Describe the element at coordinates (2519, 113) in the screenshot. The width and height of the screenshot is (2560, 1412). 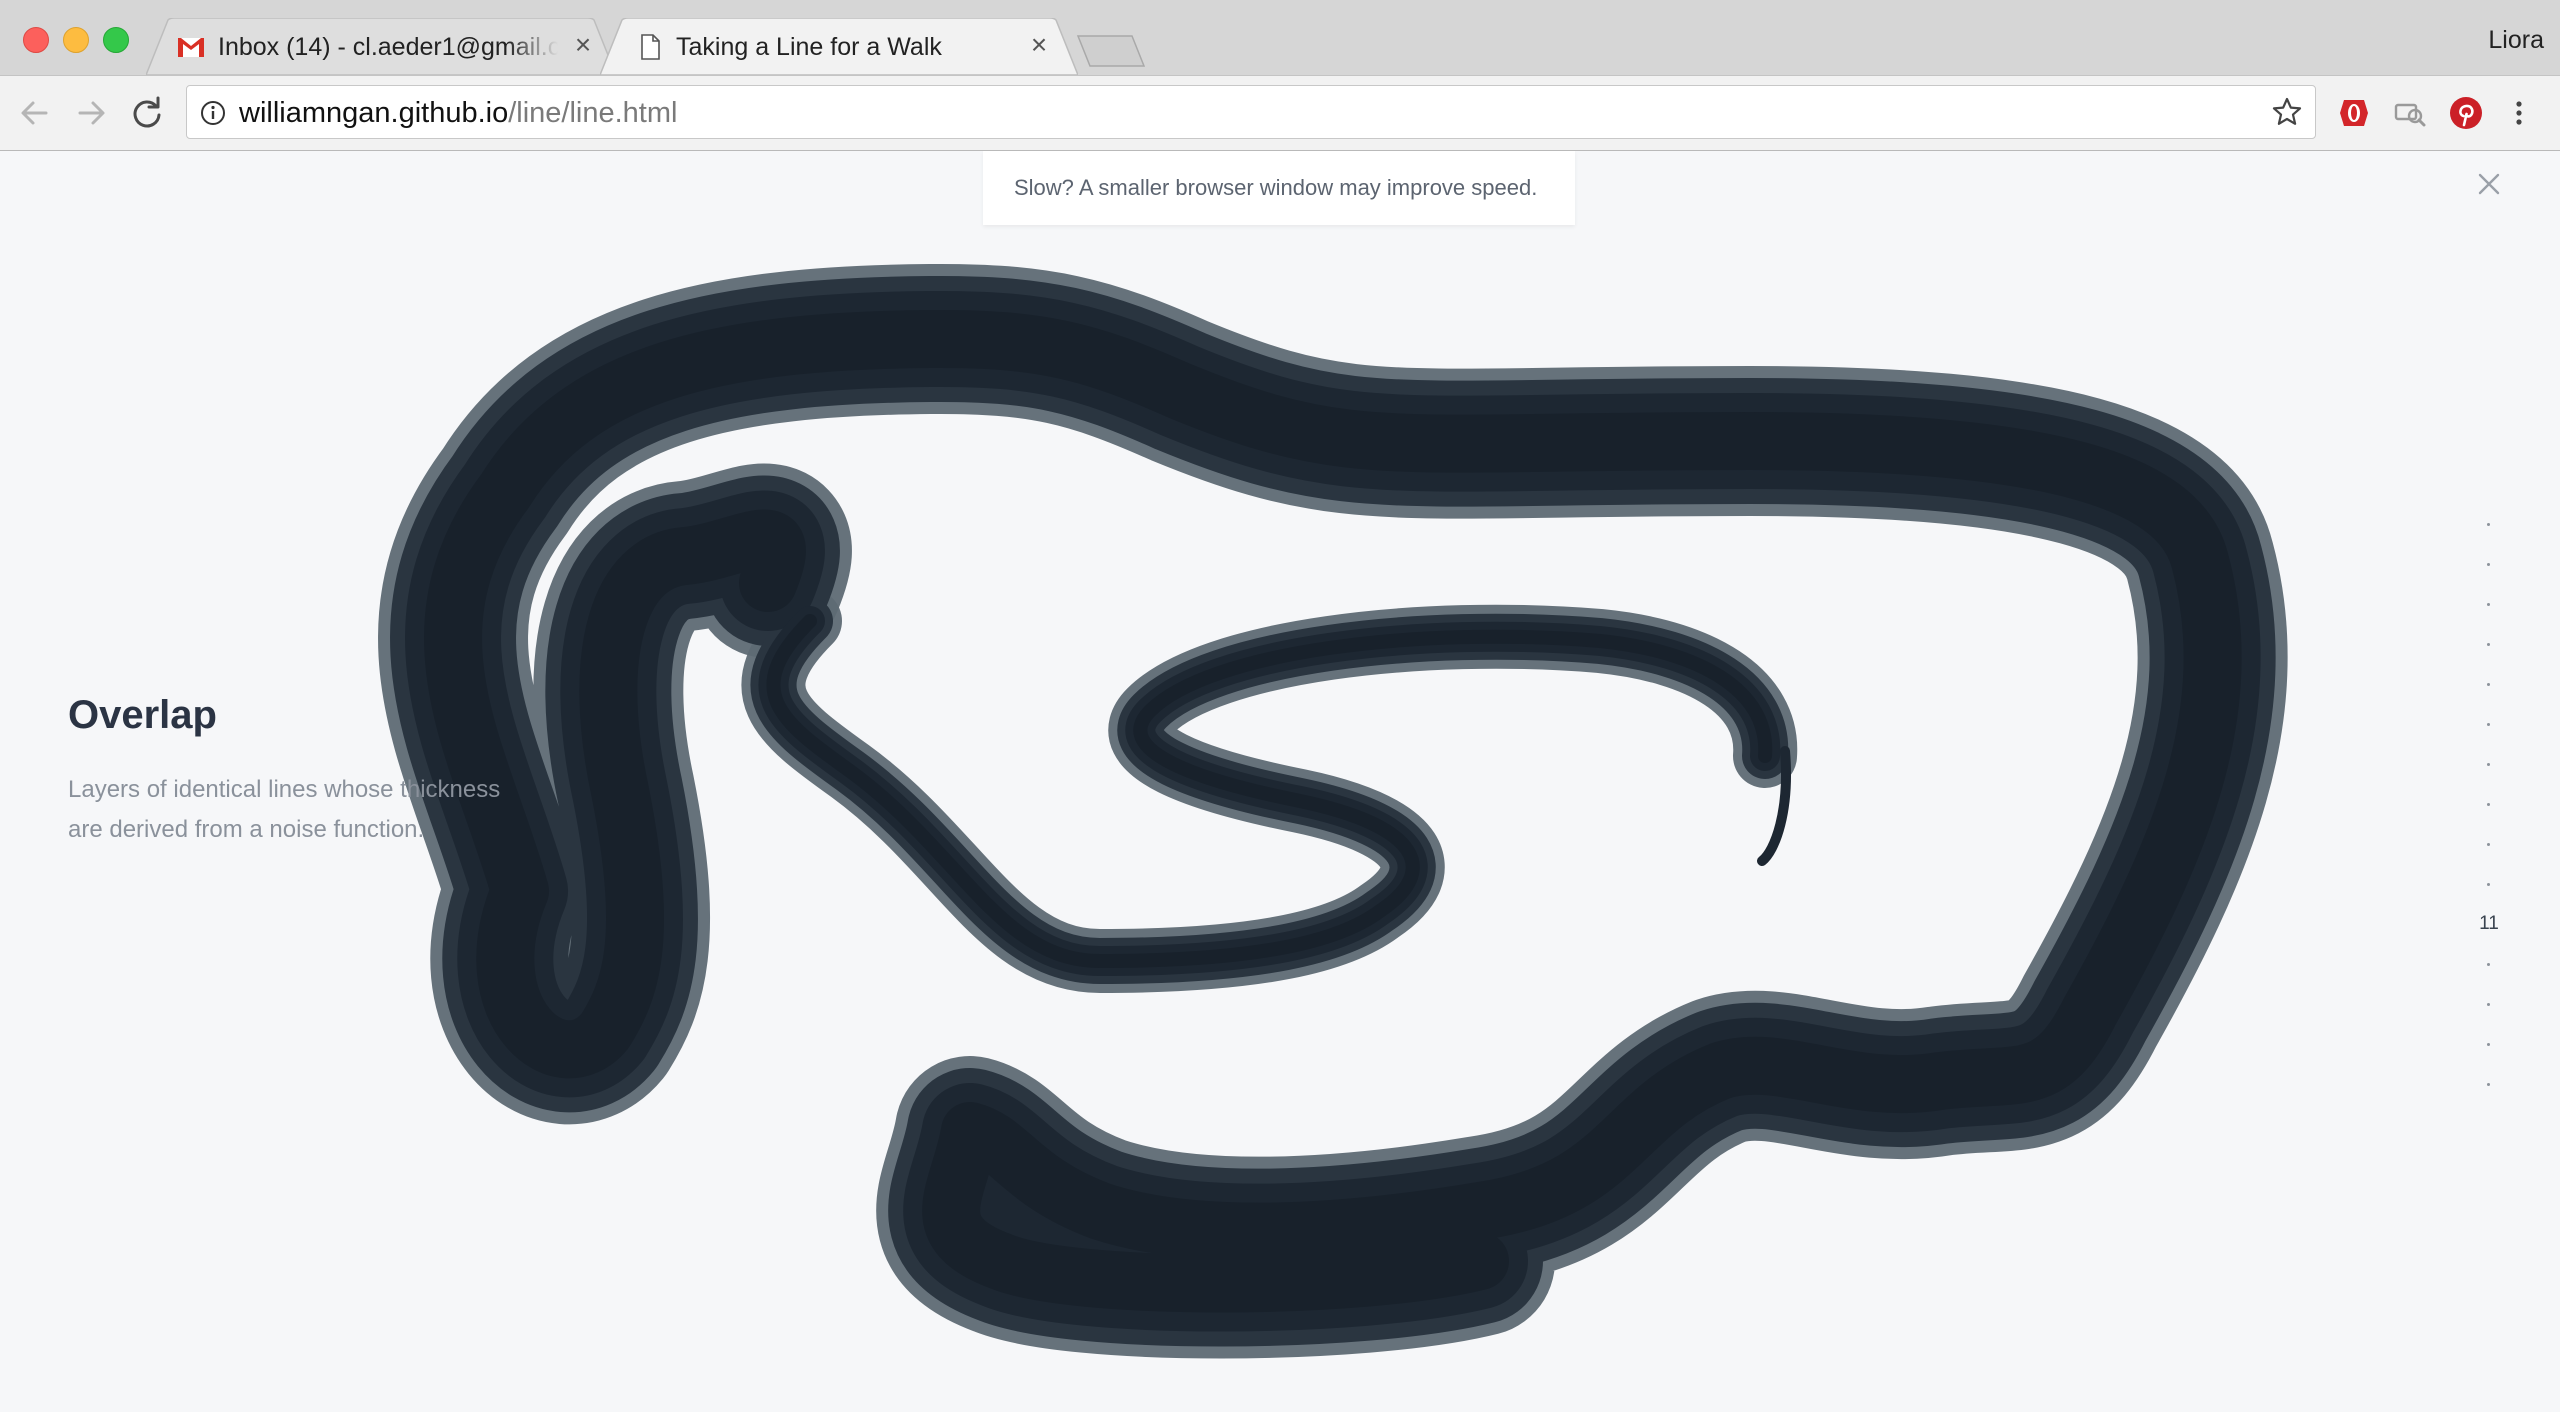
I see `menu-icon` at that location.